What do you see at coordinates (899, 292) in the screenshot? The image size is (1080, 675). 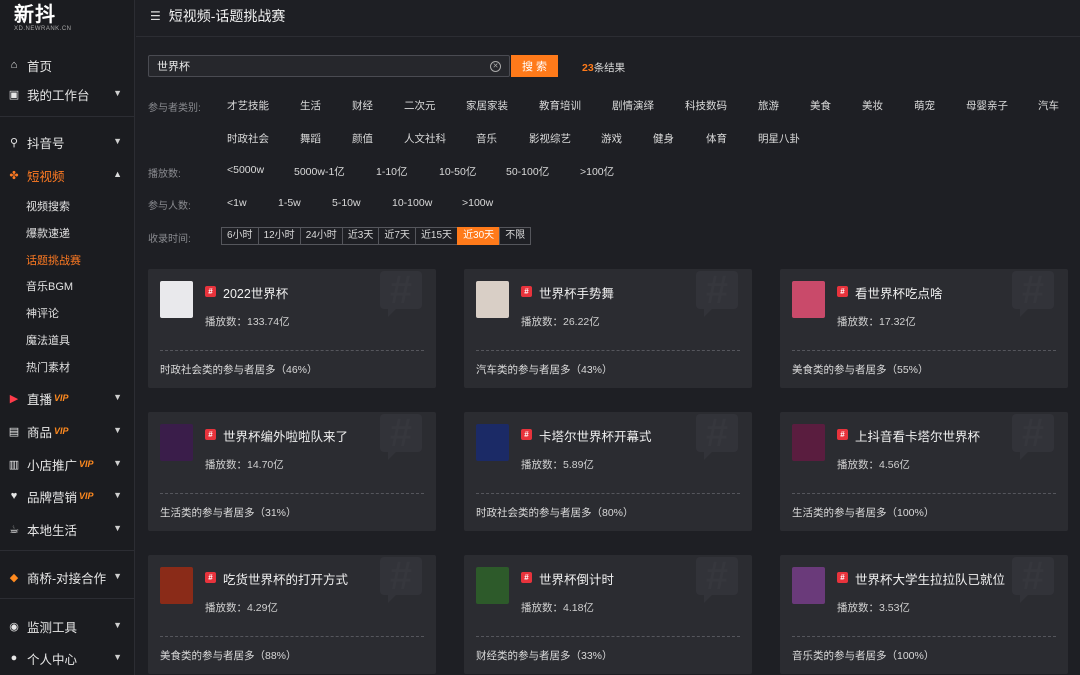 I see `topic-title: 看世界杯吃点啥` at bounding box center [899, 292].